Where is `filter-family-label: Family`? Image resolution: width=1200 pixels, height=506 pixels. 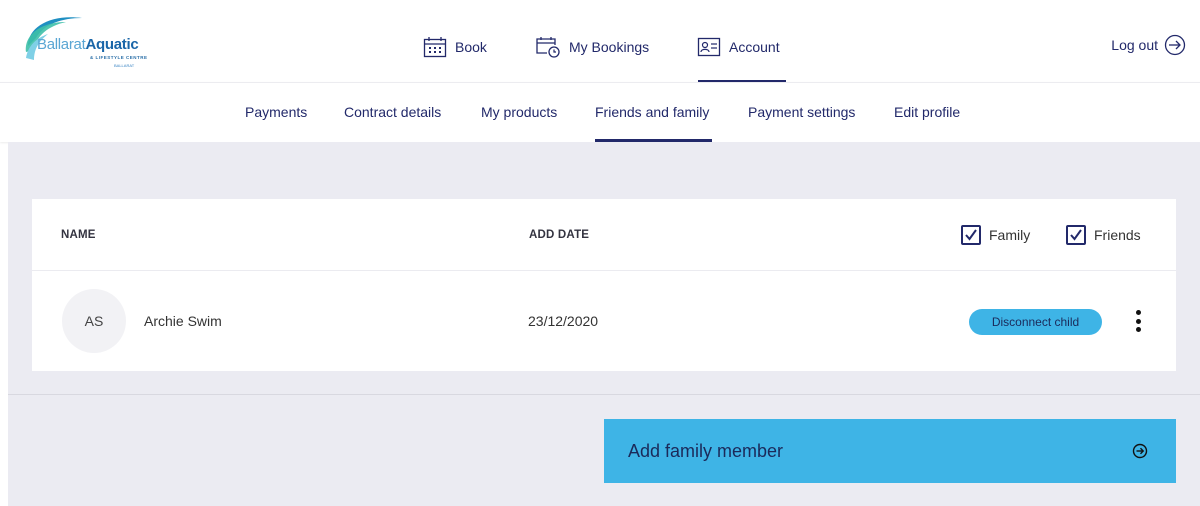
filter-family-label: Family is located at coordinates (1010, 235).